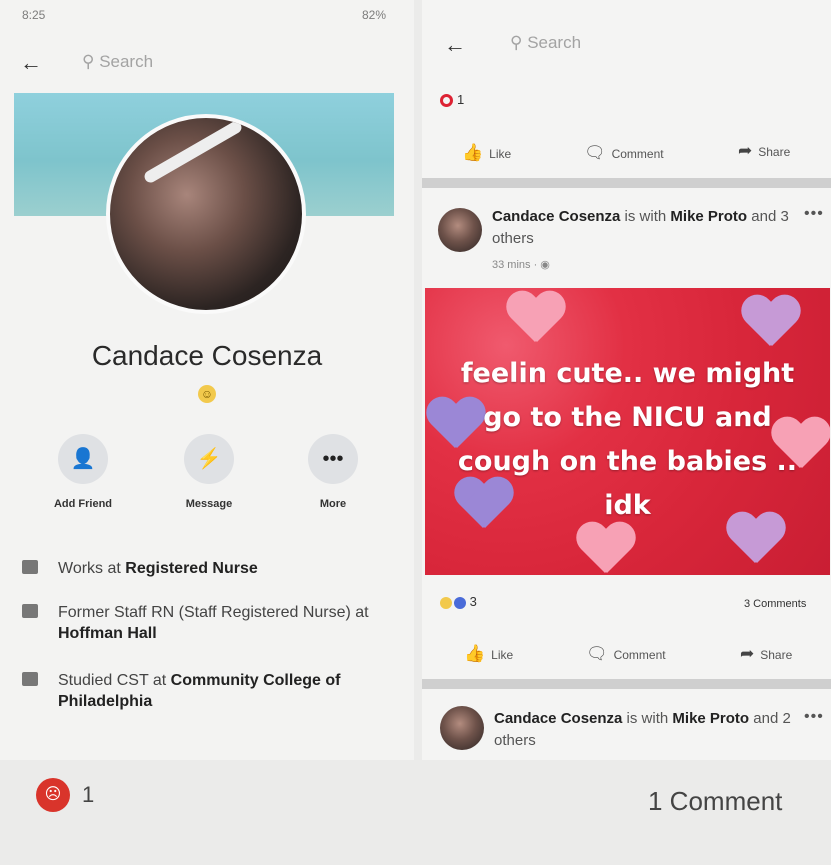  Describe the element at coordinates (207, 394) in the screenshot. I see `smile-emoji-icon: ☺` at that location.